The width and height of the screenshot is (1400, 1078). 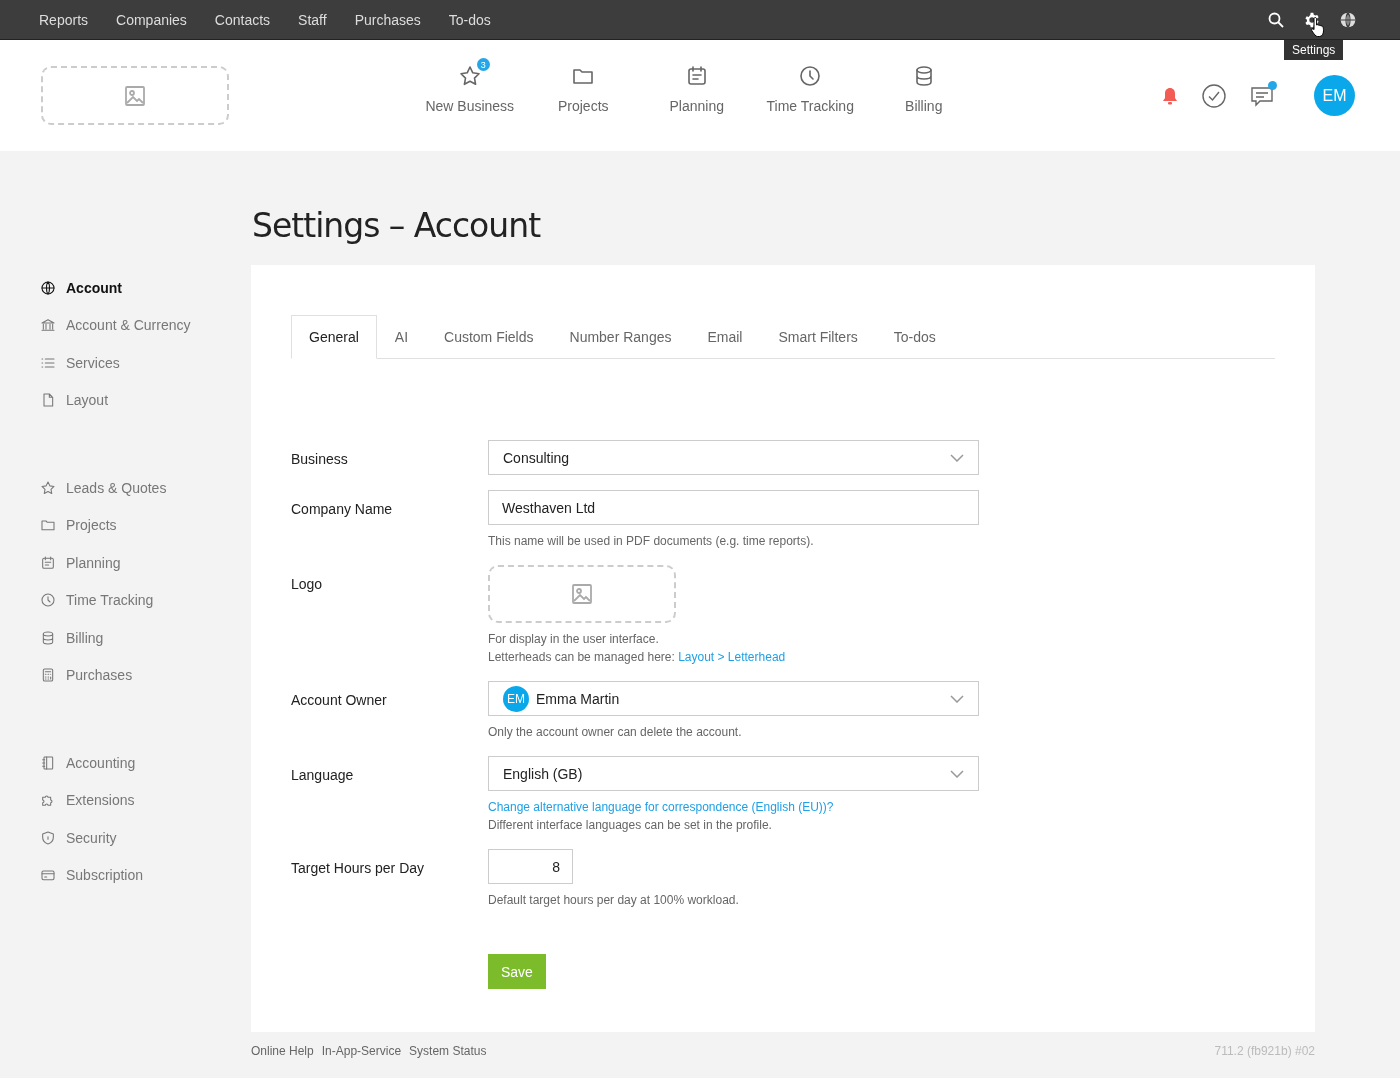 What do you see at coordinates (312, 19) in the screenshot?
I see `top-menu-link: Staff` at bounding box center [312, 19].